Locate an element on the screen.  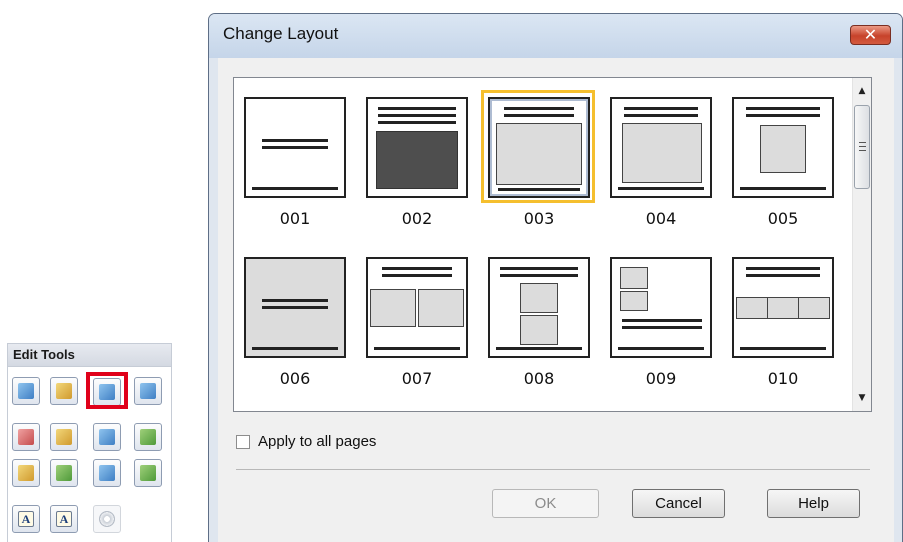
scroll-thumb is located at coordinates (862, 147).